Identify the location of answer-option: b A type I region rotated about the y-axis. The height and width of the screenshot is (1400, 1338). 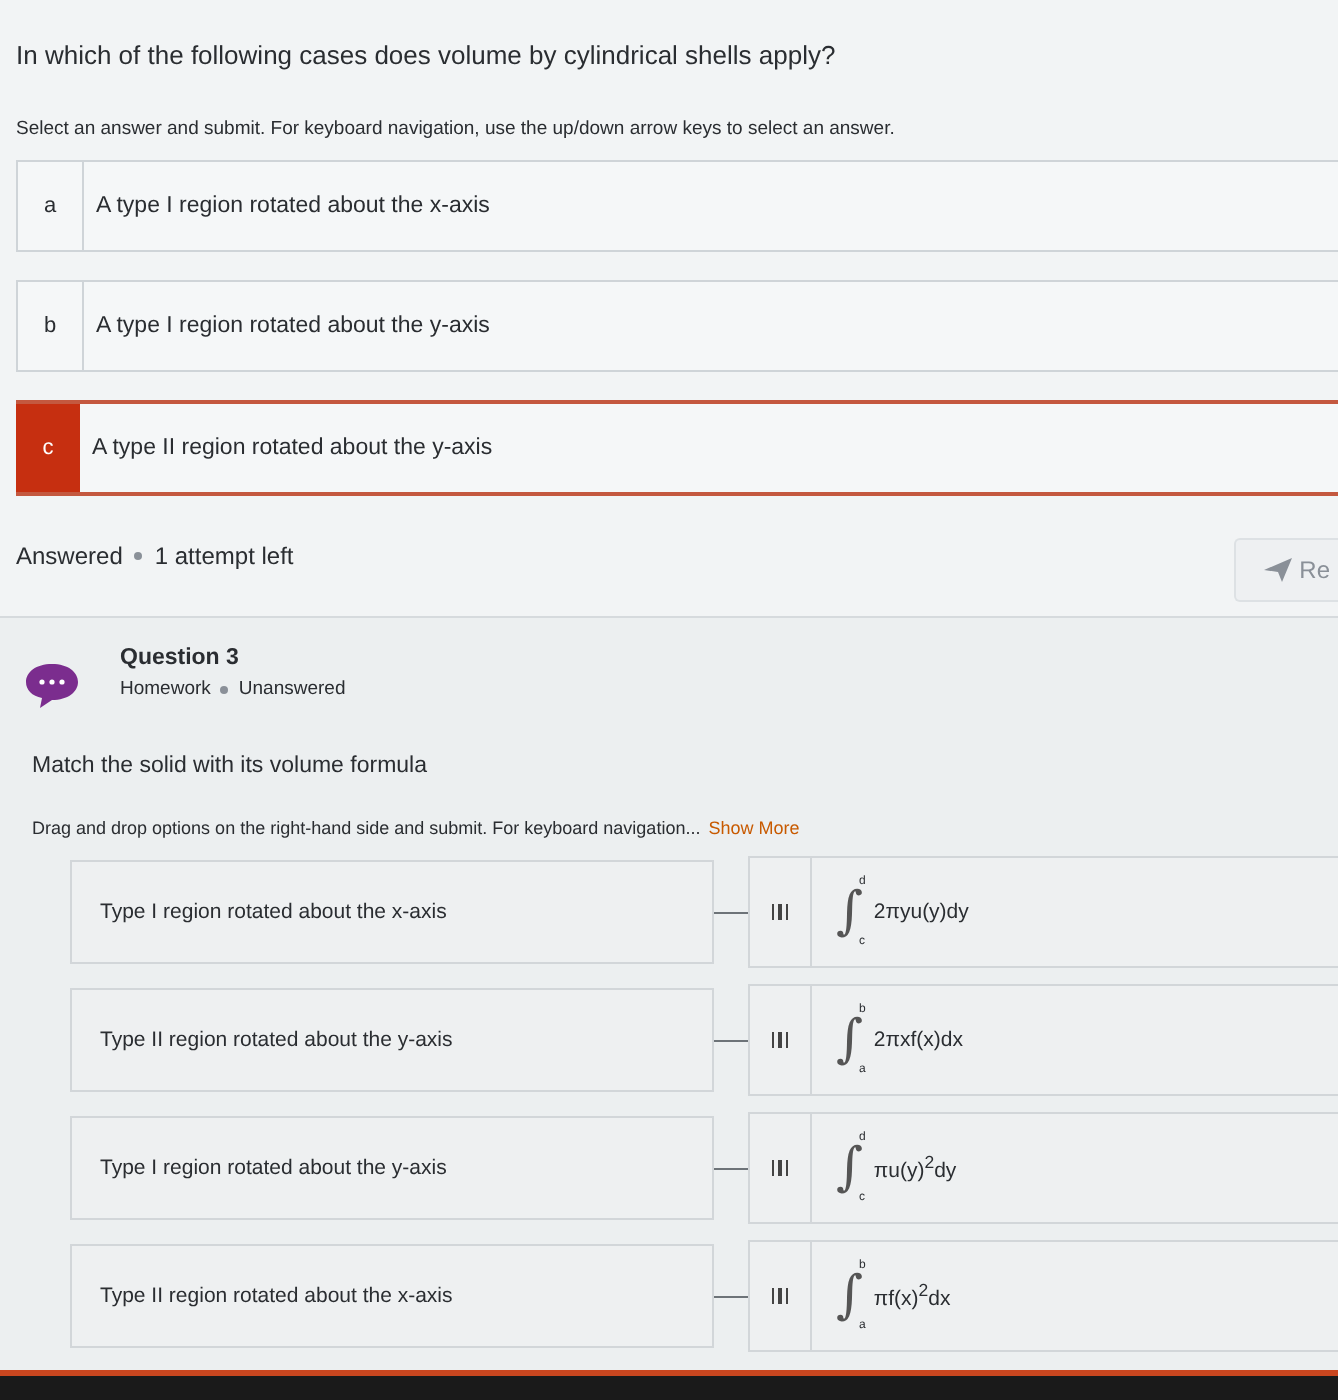
(677, 326).